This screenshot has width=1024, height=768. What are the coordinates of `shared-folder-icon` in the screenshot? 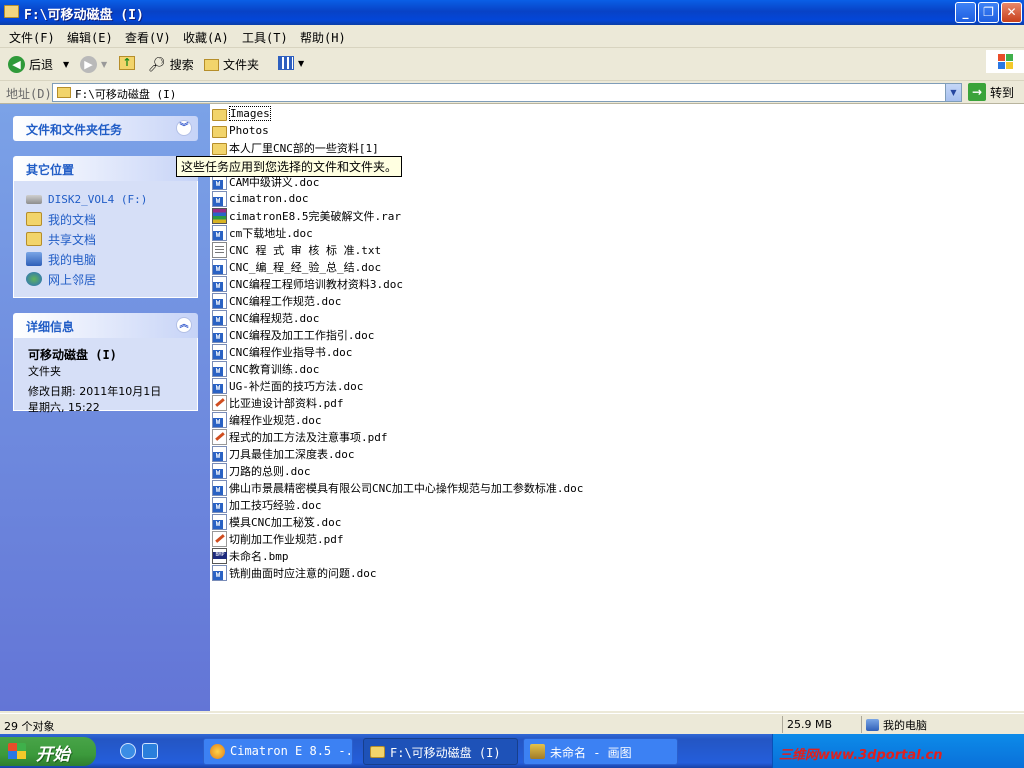 It's located at (34, 239).